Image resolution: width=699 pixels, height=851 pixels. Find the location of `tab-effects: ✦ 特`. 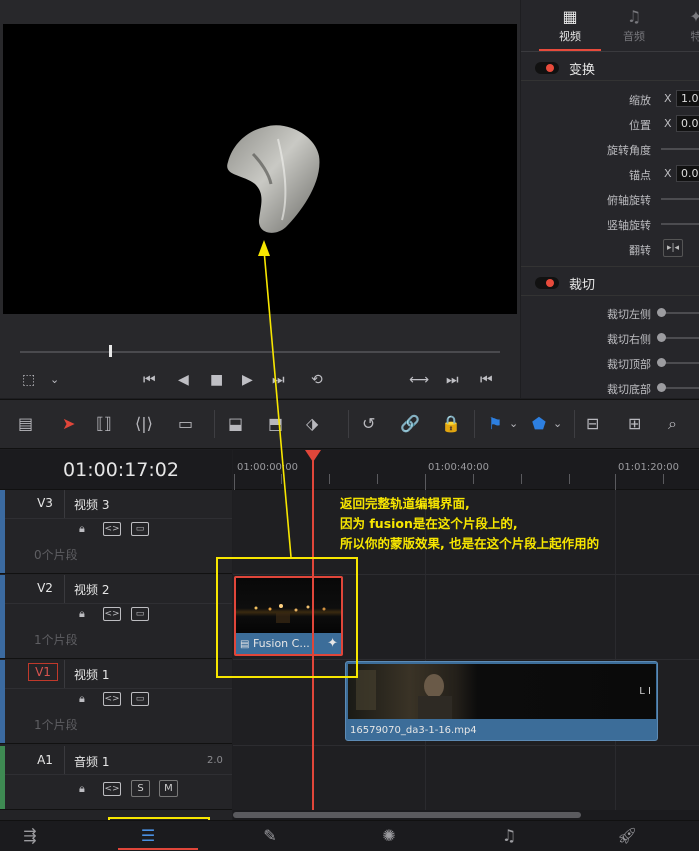

tab-effects: ✦ 特 is located at coordinates (685, 25).